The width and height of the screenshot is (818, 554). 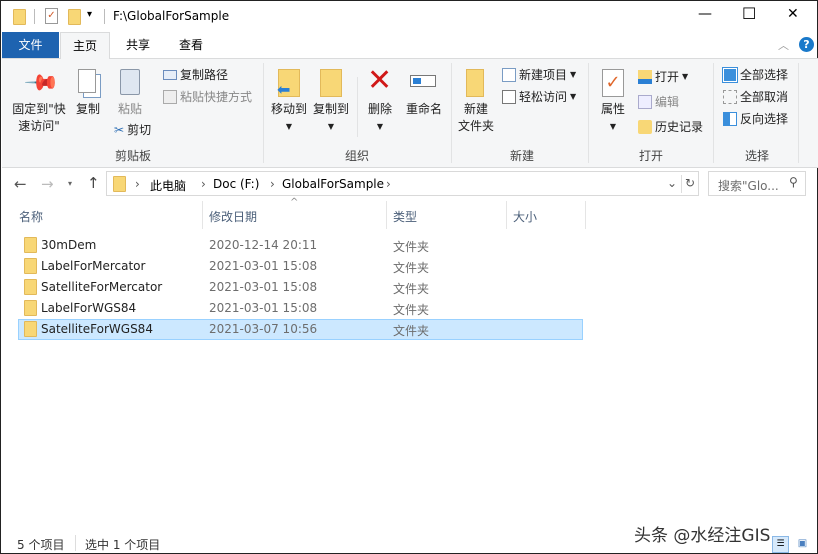 I want to click on pin-quick-access-button: 固定到"快 速访问", so click(x=39, y=118).